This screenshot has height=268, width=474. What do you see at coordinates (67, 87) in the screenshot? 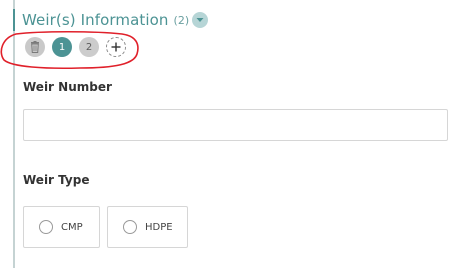
I see `weir-number-label: Weir Number` at bounding box center [67, 87].